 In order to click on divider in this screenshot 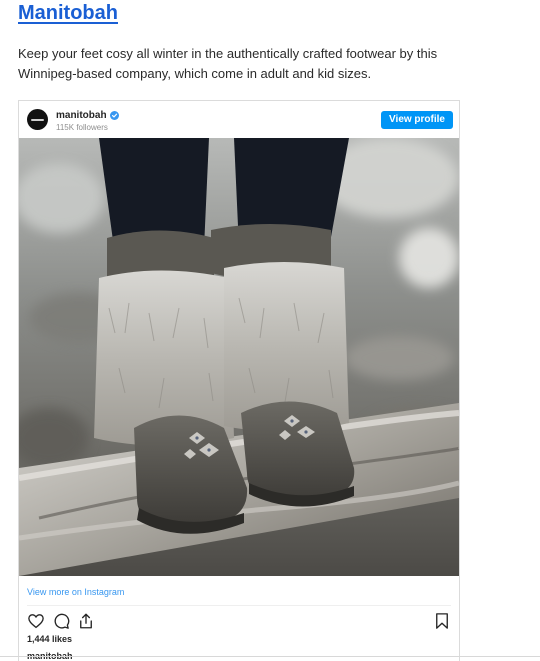, I will do `click(239, 605)`.